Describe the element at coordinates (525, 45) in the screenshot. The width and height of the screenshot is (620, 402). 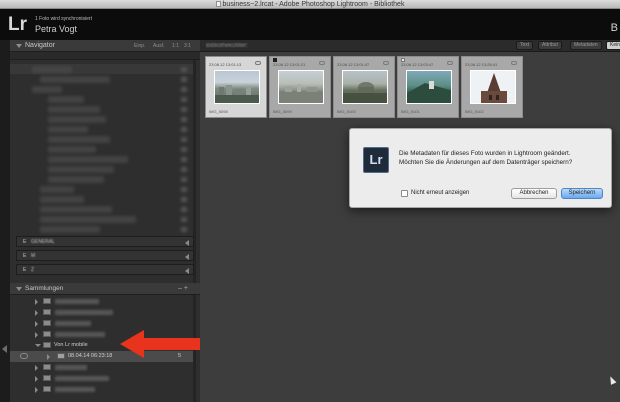
I see `filter-text-button: Text` at that location.